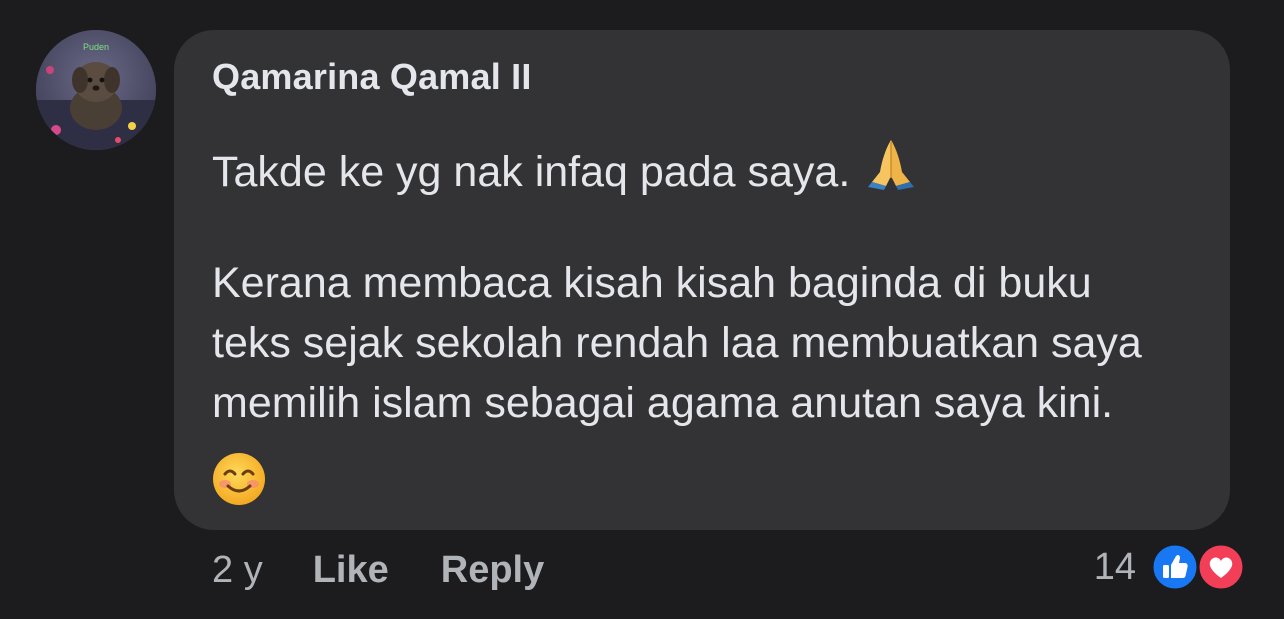  I want to click on reaction-icons, so click(1200, 567).